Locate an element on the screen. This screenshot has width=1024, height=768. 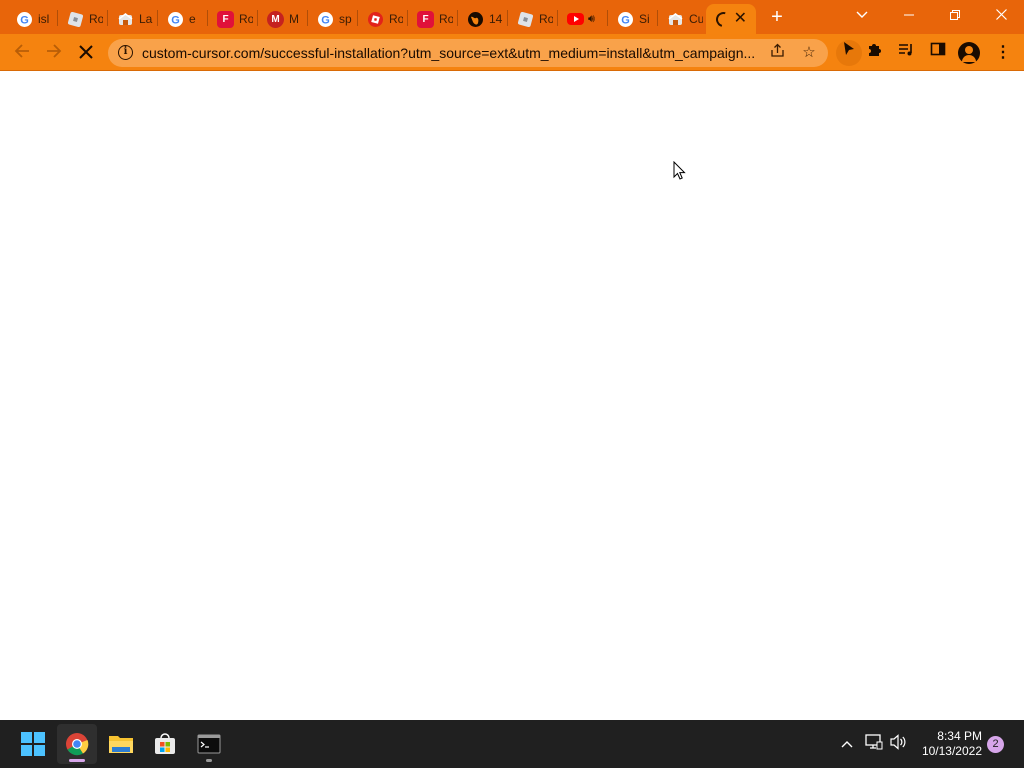
speaker-icon: 🔊︎ is located at coordinates (591, 19).